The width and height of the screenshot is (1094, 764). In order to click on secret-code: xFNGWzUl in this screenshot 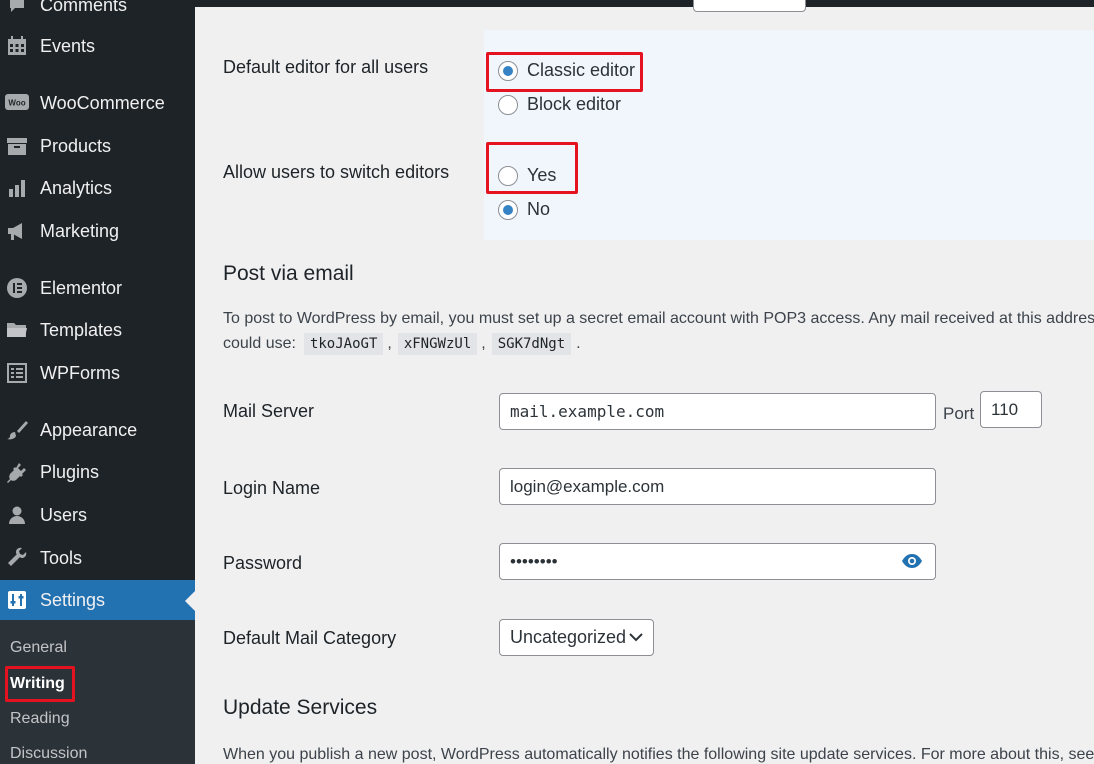, I will do `click(437, 344)`.